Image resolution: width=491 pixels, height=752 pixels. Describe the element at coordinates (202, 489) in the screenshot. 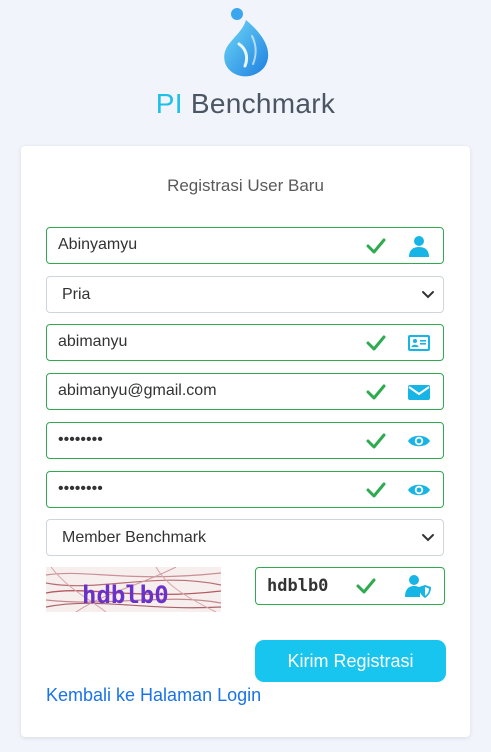

I see `password-confirm-input` at that location.